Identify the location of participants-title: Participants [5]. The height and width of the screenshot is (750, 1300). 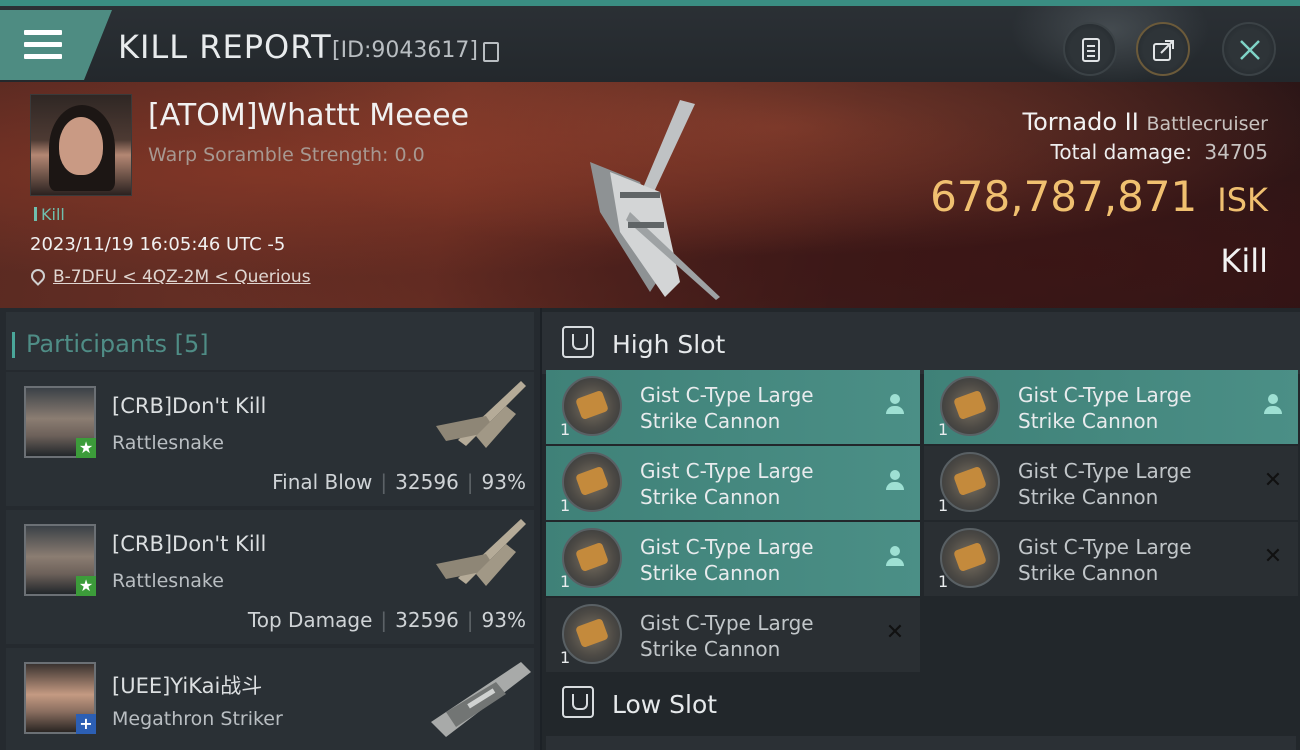
(110, 344).